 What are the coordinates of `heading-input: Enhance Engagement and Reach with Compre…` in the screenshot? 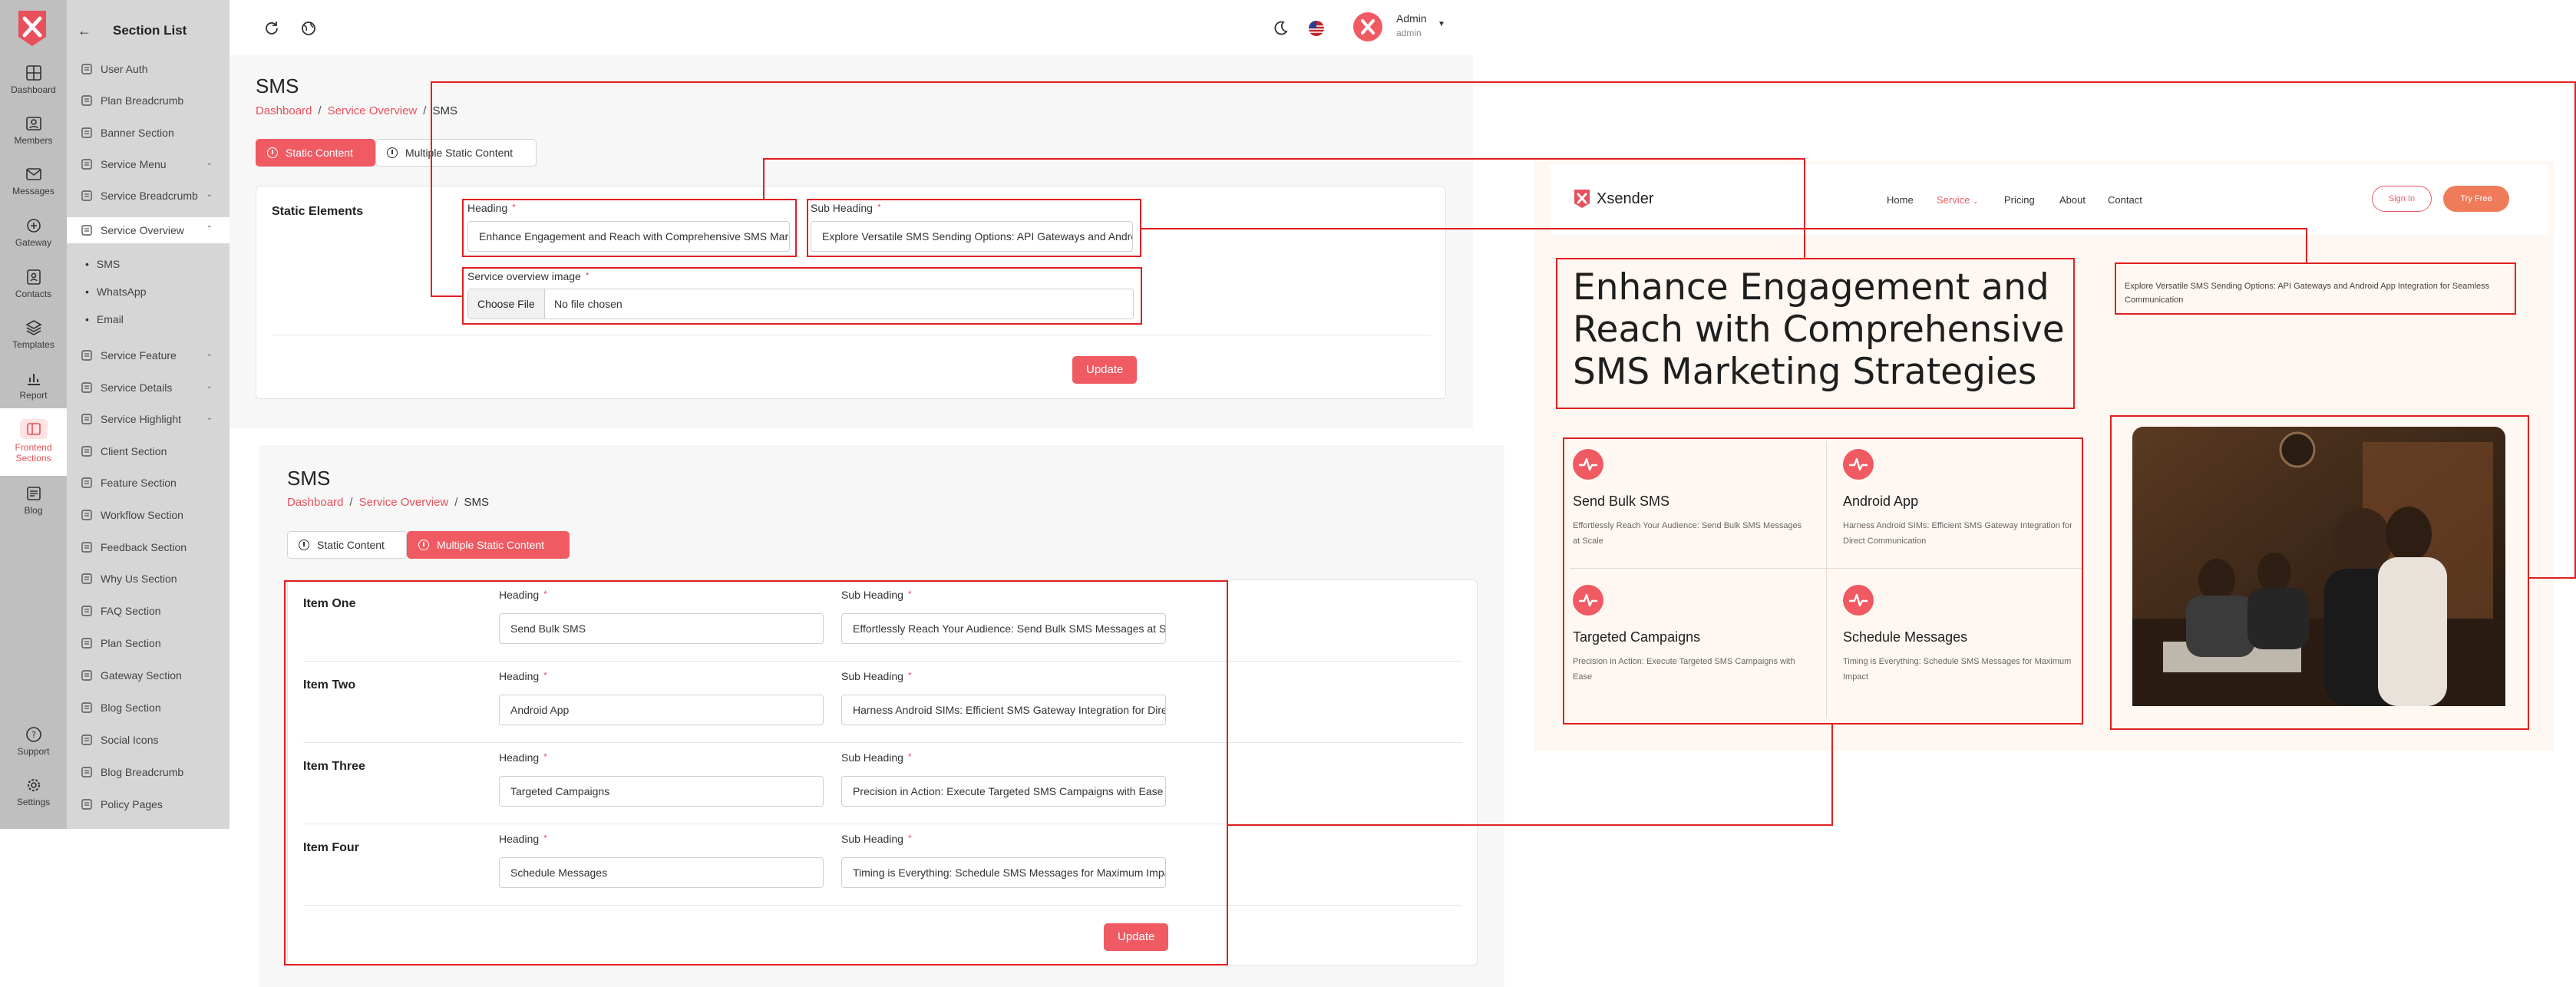 It's located at (628, 237).